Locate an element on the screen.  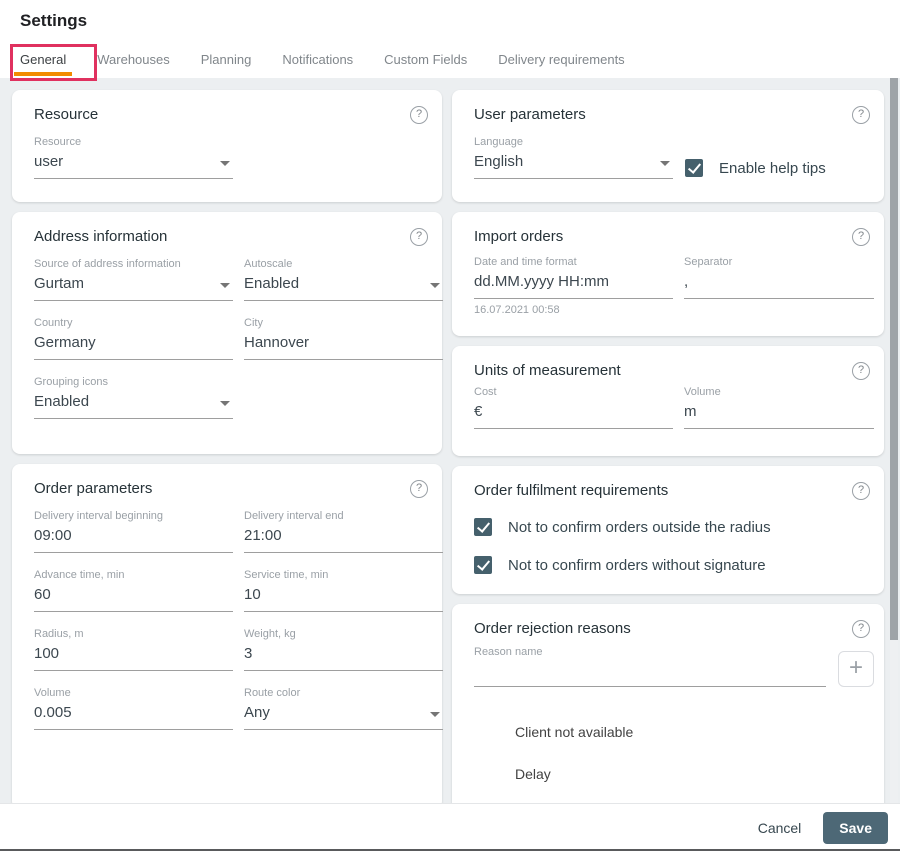
weight-input: 3 is located at coordinates (343, 658).